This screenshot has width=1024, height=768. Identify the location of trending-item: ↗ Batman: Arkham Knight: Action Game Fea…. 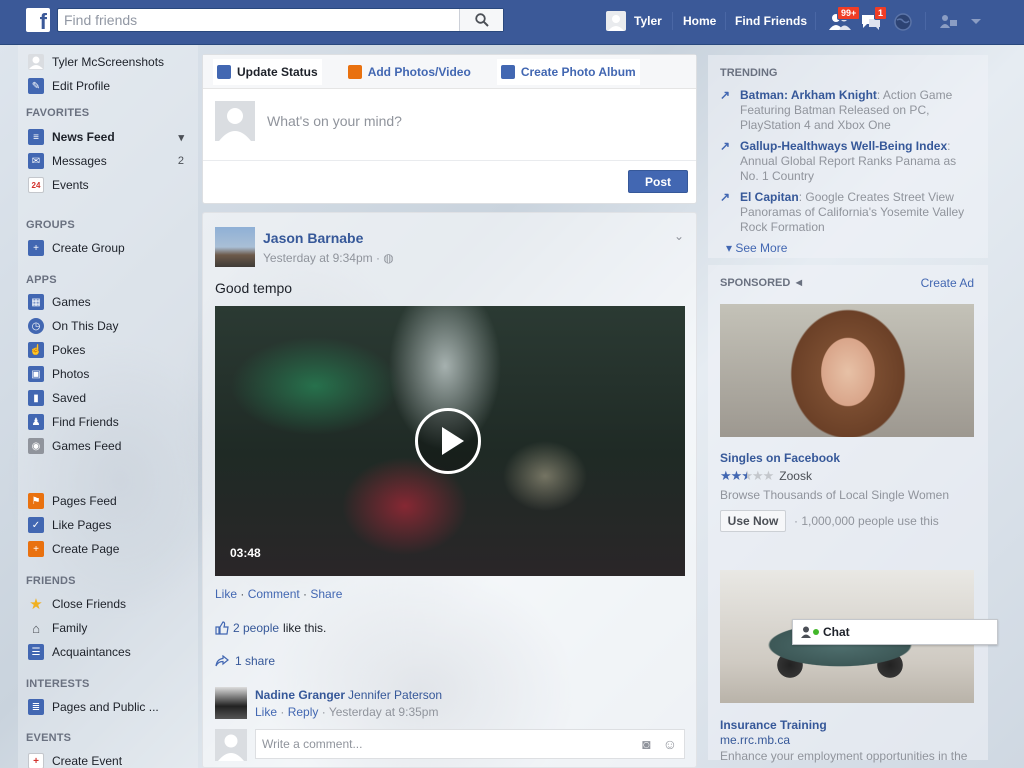
(845, 110).